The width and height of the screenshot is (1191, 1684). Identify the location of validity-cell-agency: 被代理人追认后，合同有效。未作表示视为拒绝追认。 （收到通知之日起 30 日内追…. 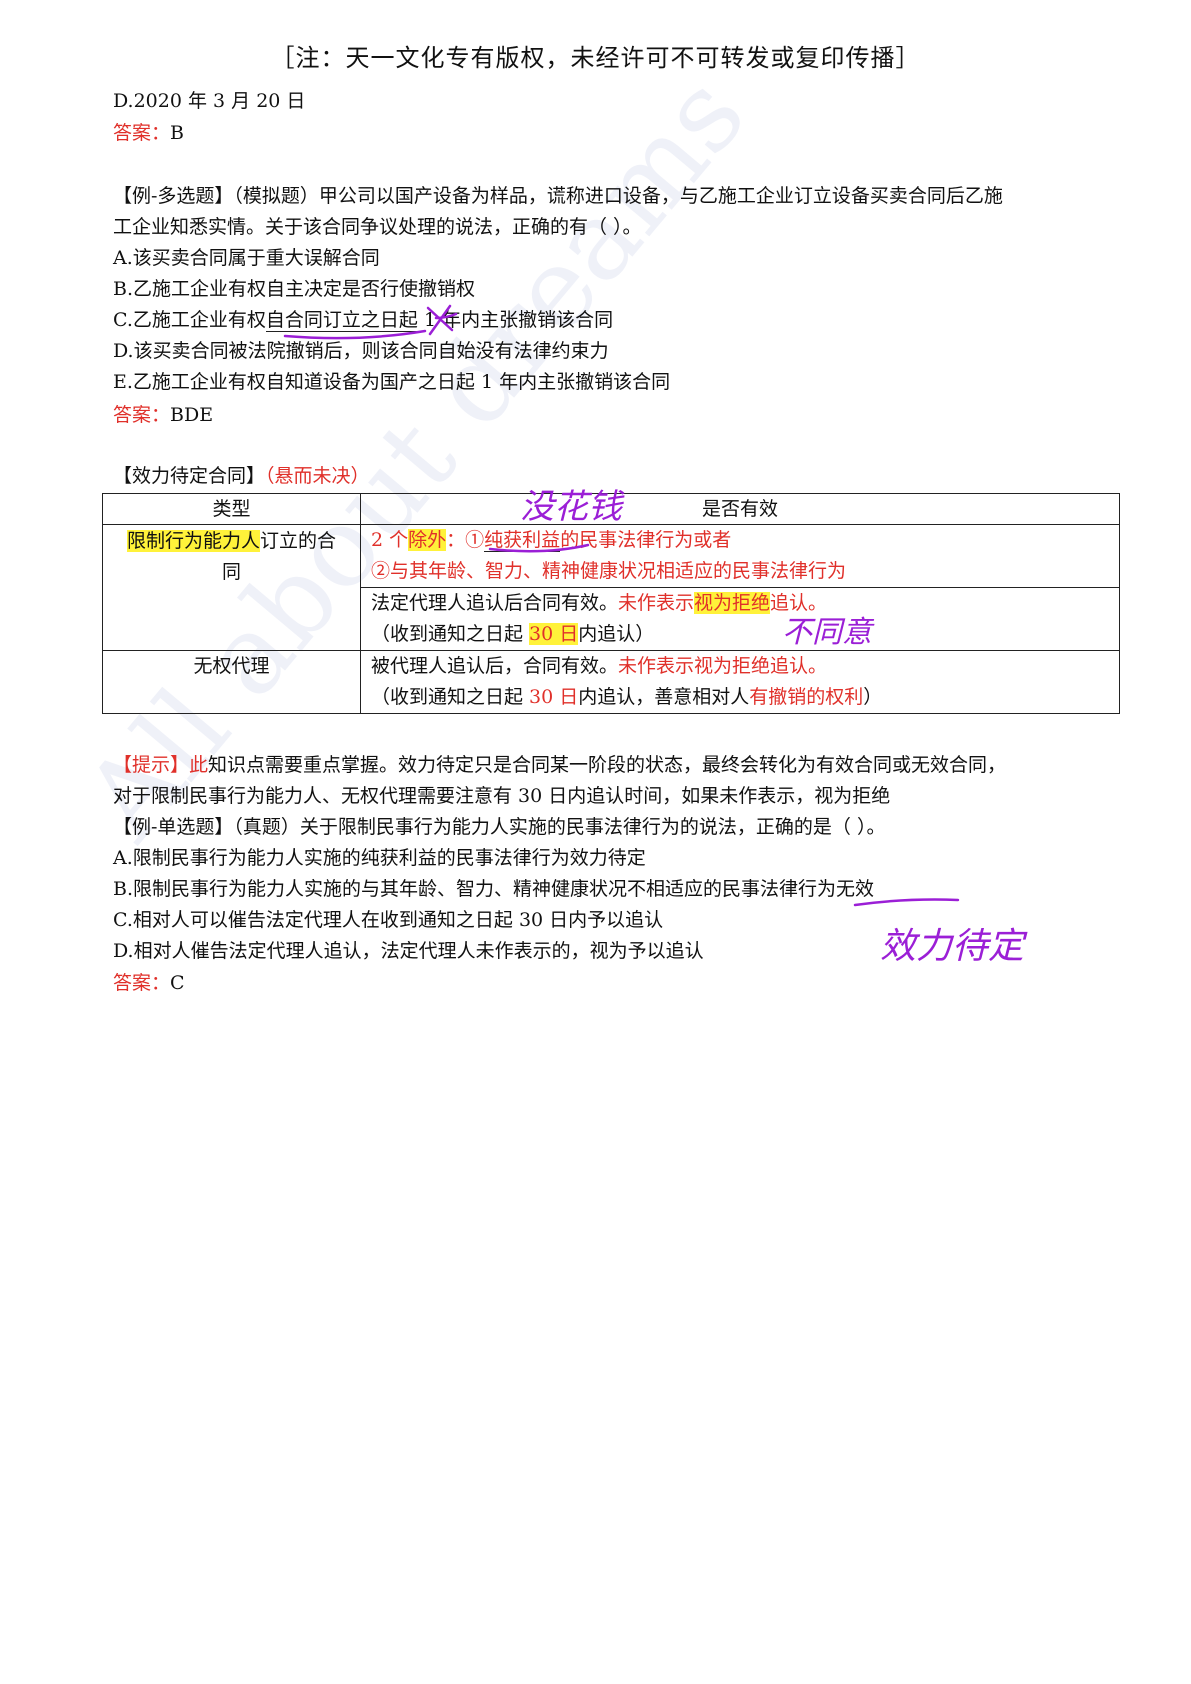
(740, 682).